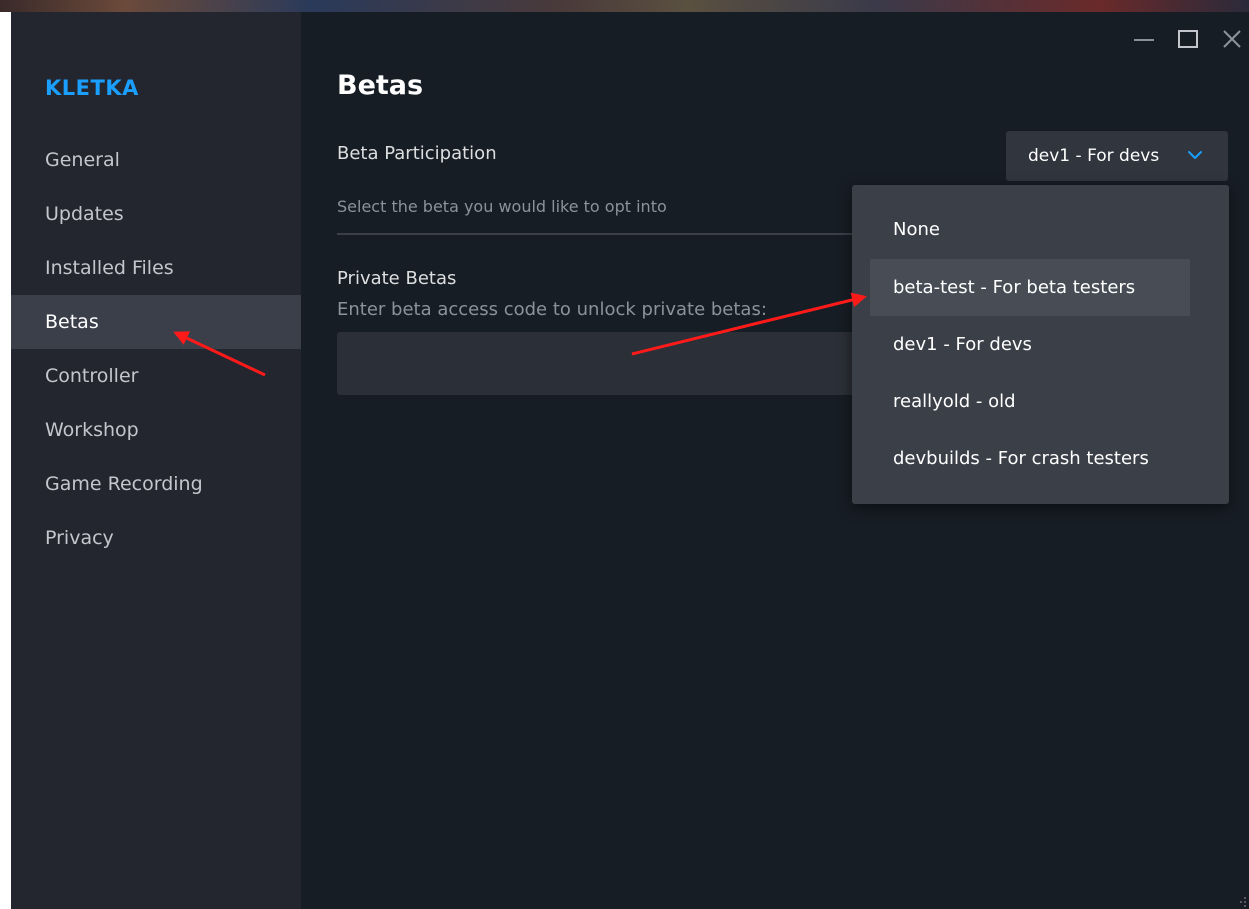 This screenshot has height=909, width=1249. What do you see at coordinates (1030, 287) in the screenshot?
I see `beta-option-beta-test: beta-test - For beta testers` at bounding box center [1030, 287].